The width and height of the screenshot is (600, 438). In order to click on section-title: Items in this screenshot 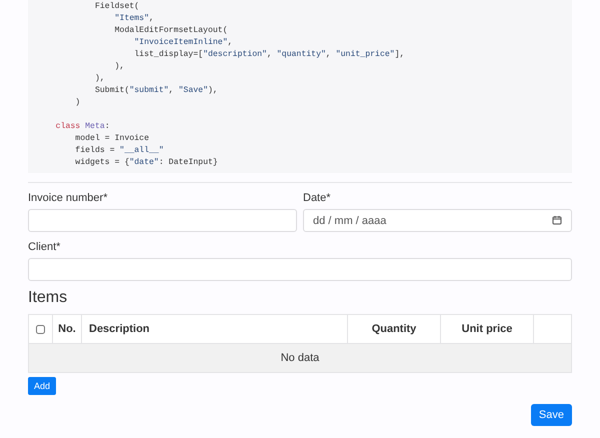, I will do `click(48, 298)`.